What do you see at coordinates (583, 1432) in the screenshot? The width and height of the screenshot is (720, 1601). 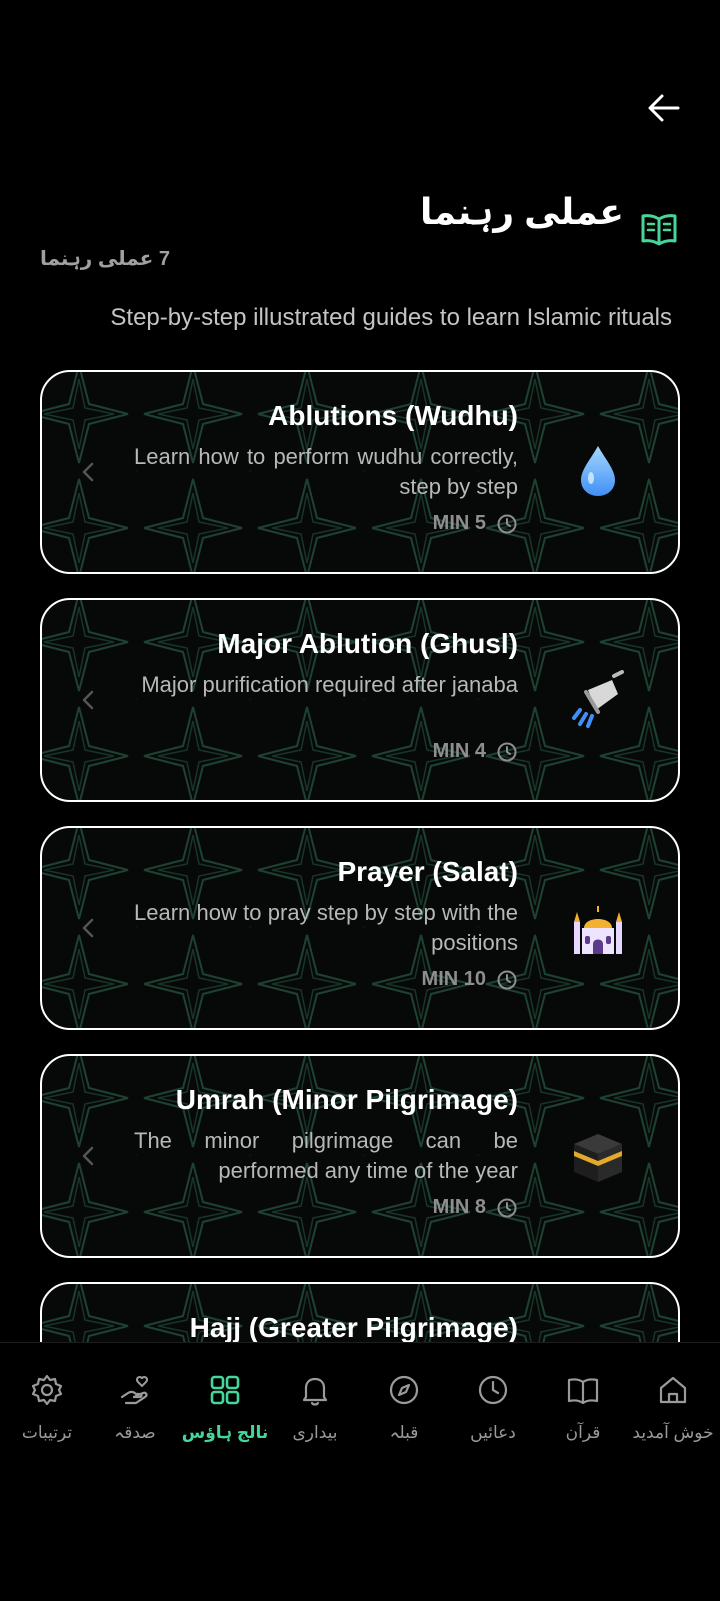 I see `nav-label: قرآن` at bounding box center [583, 1432].